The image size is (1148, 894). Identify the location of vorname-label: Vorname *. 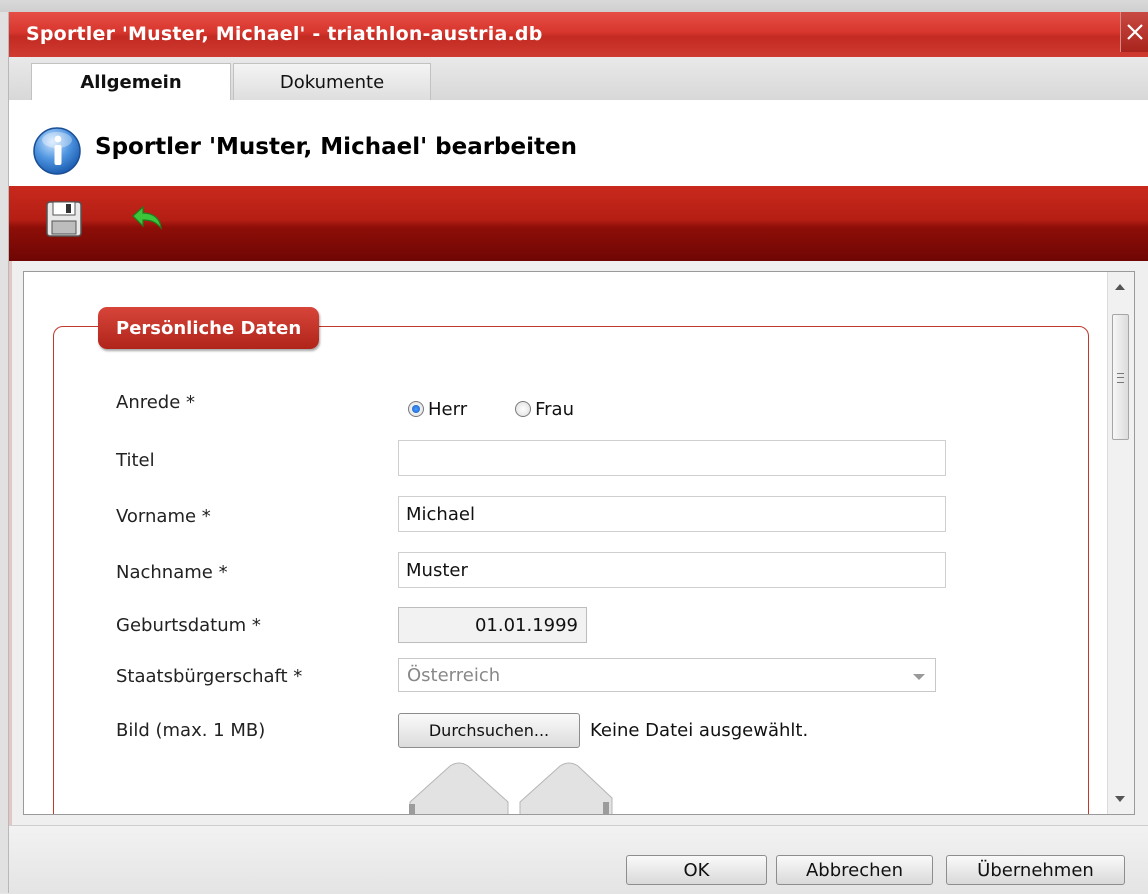
(163, 516).